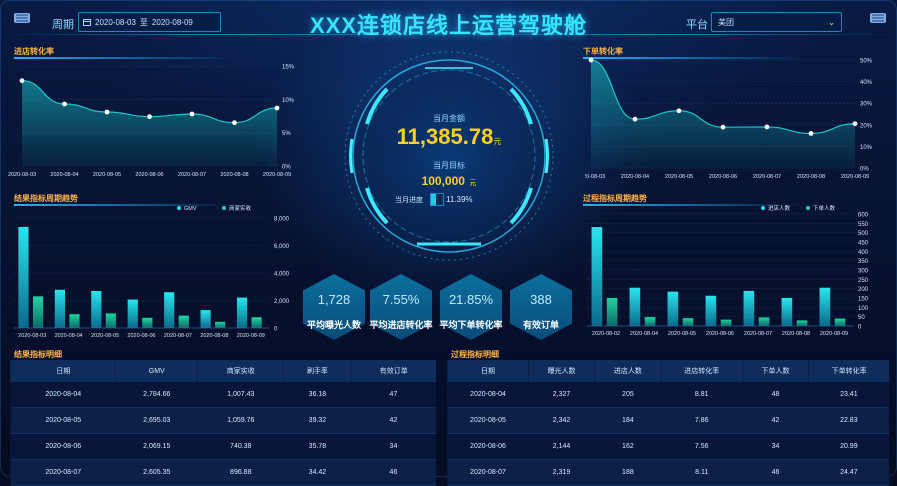  Describe the element at coordinates (437, 199) in the screenshot. I see `progress-bar` at that location.